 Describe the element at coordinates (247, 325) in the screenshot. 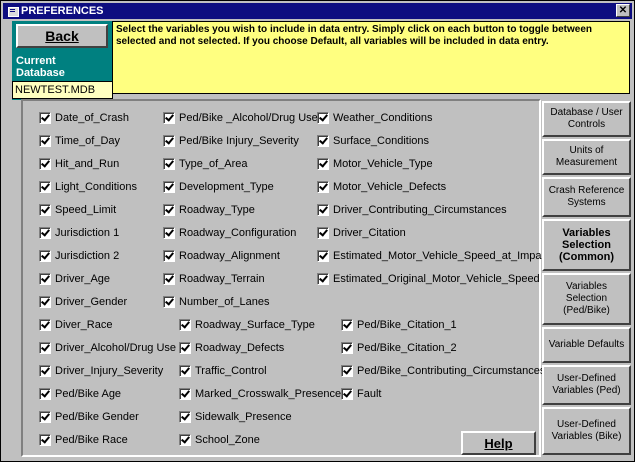

I see `variable-checkbox: Roadway_Surface_Type` at that location.